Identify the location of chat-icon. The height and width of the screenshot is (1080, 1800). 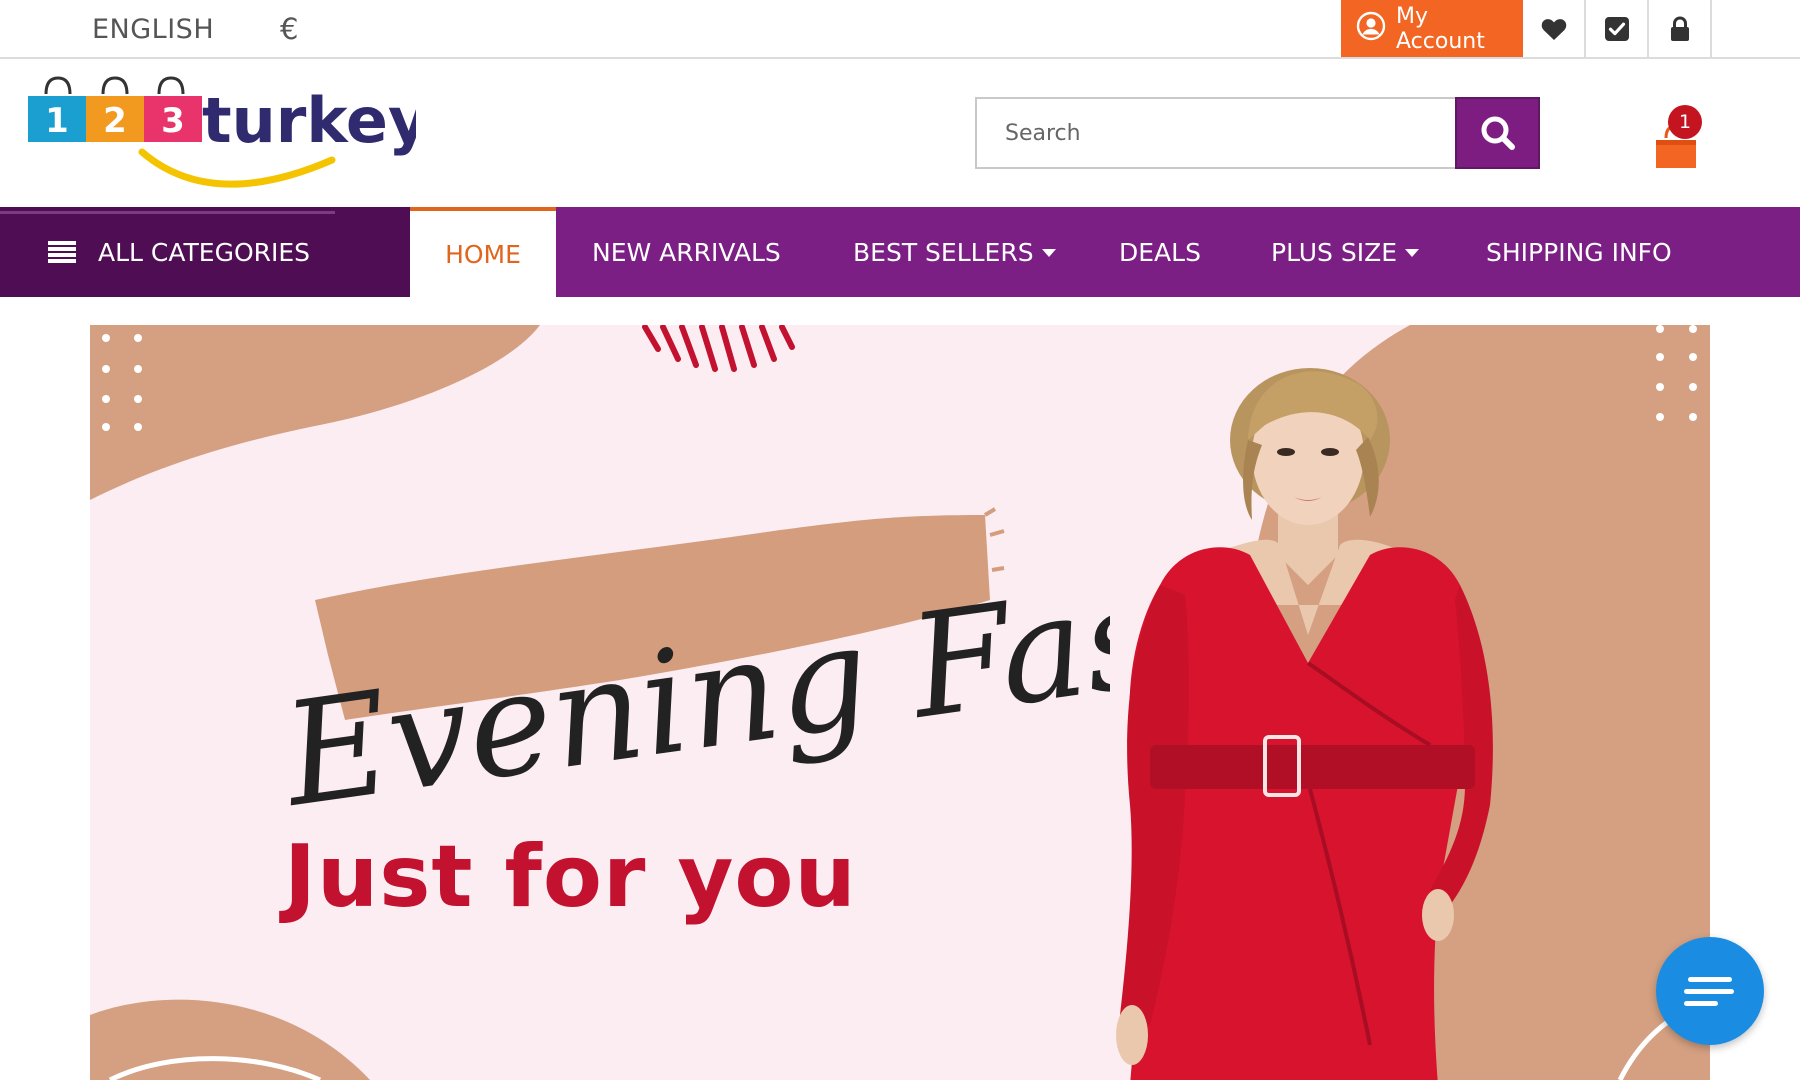
(1709, 991).